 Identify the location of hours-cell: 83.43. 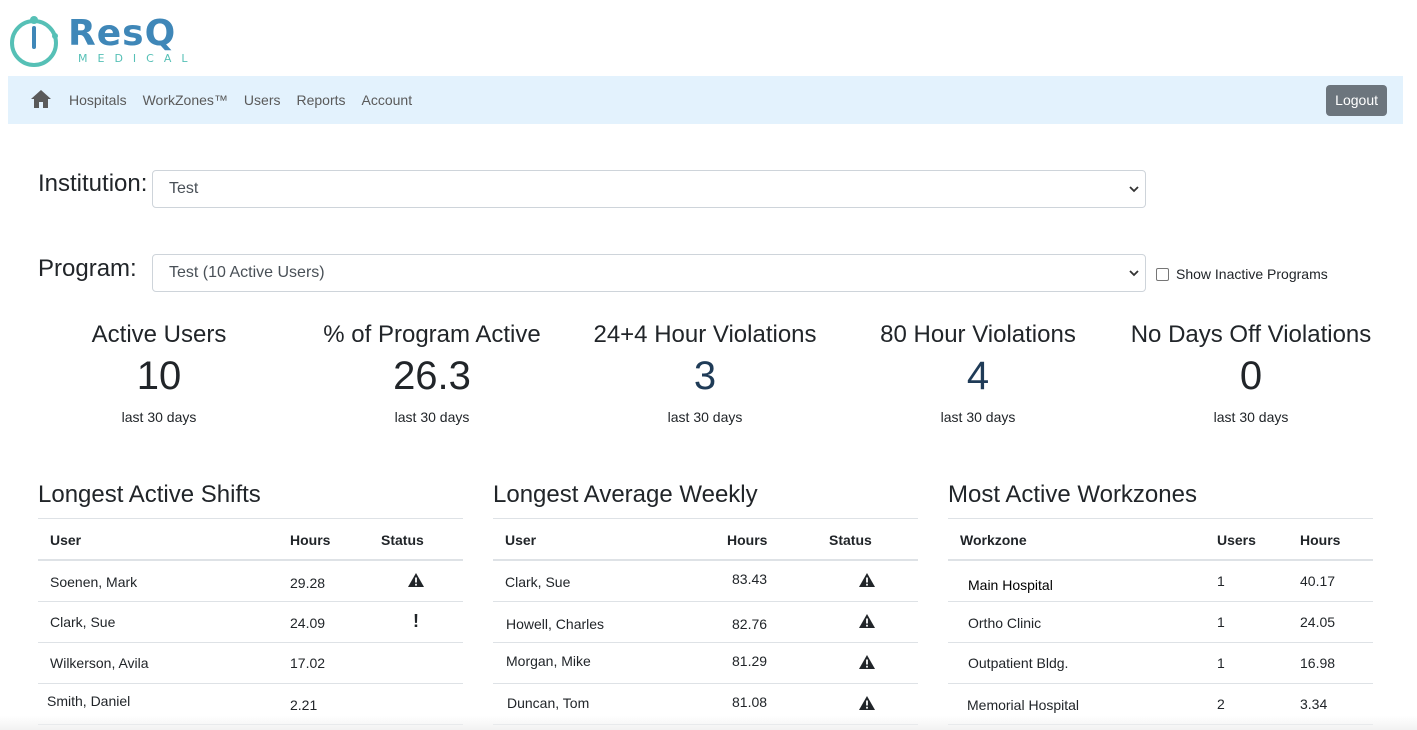
(750, 579).